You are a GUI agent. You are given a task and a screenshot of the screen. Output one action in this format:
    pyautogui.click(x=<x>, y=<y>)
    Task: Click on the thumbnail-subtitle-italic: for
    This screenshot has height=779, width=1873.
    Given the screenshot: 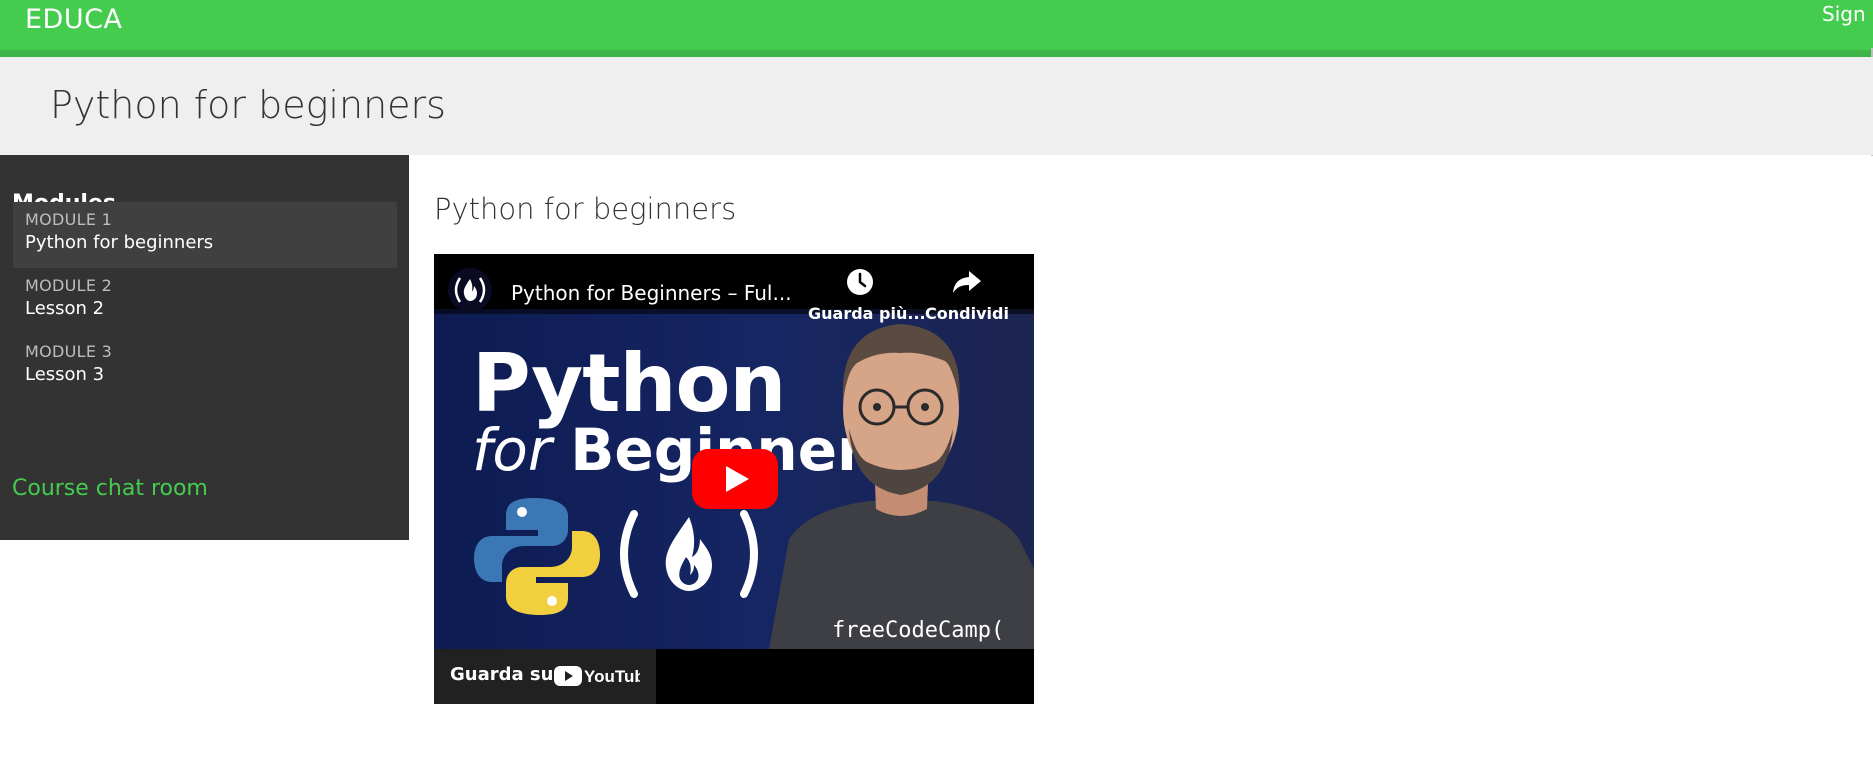 What is the action you would take?
    pyautogui.click(x=512, y=450)
    